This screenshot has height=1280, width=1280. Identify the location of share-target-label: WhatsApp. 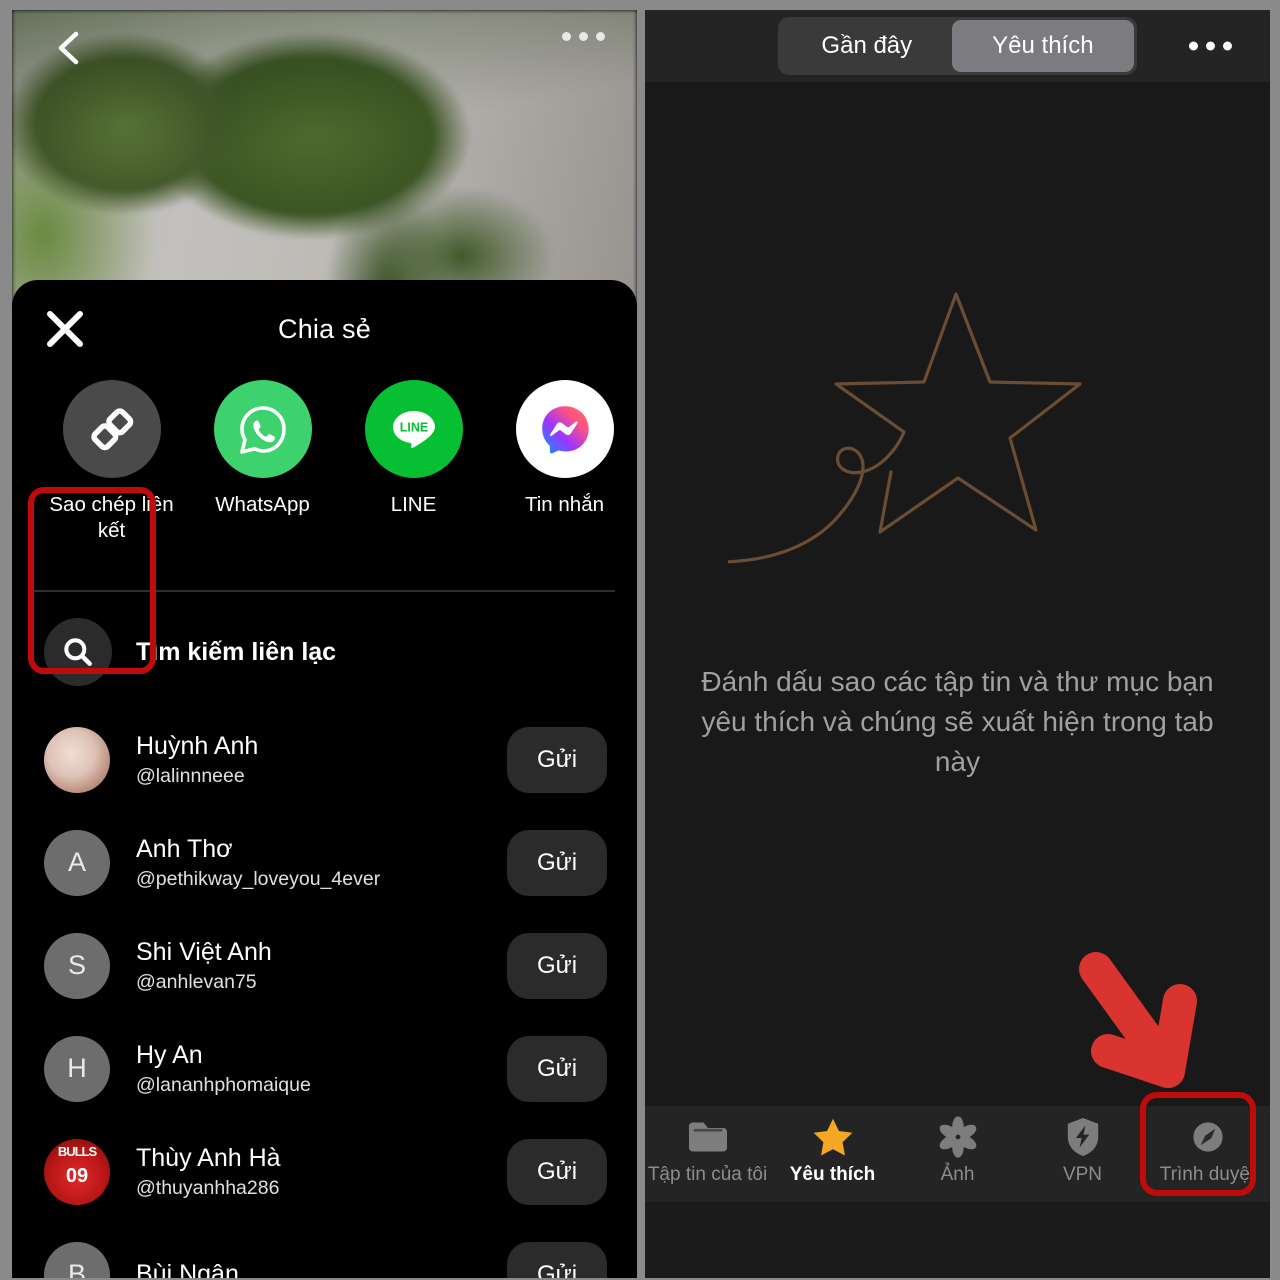
(262, 504).